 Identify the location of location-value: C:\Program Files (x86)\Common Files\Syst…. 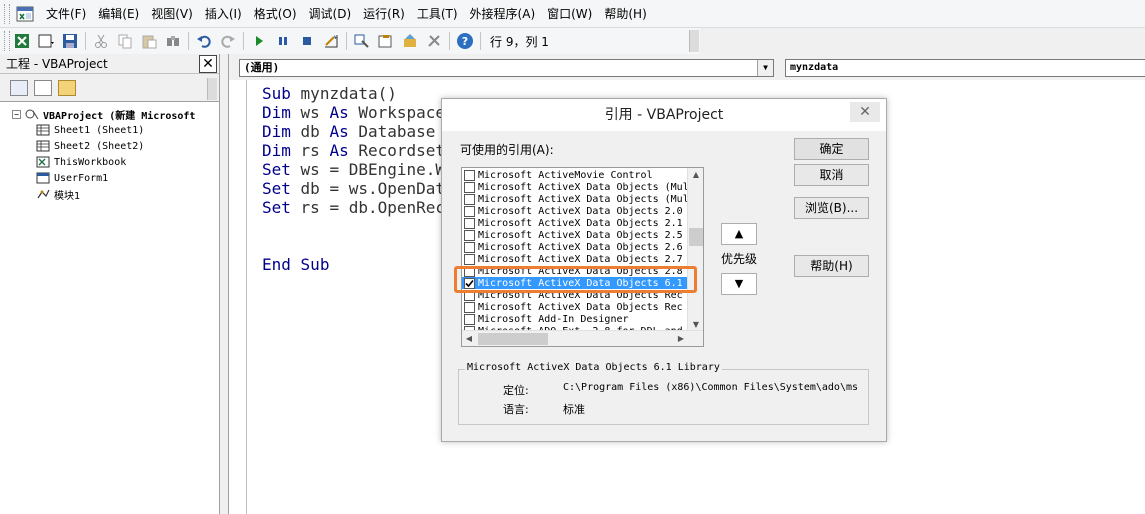
(710, 387).